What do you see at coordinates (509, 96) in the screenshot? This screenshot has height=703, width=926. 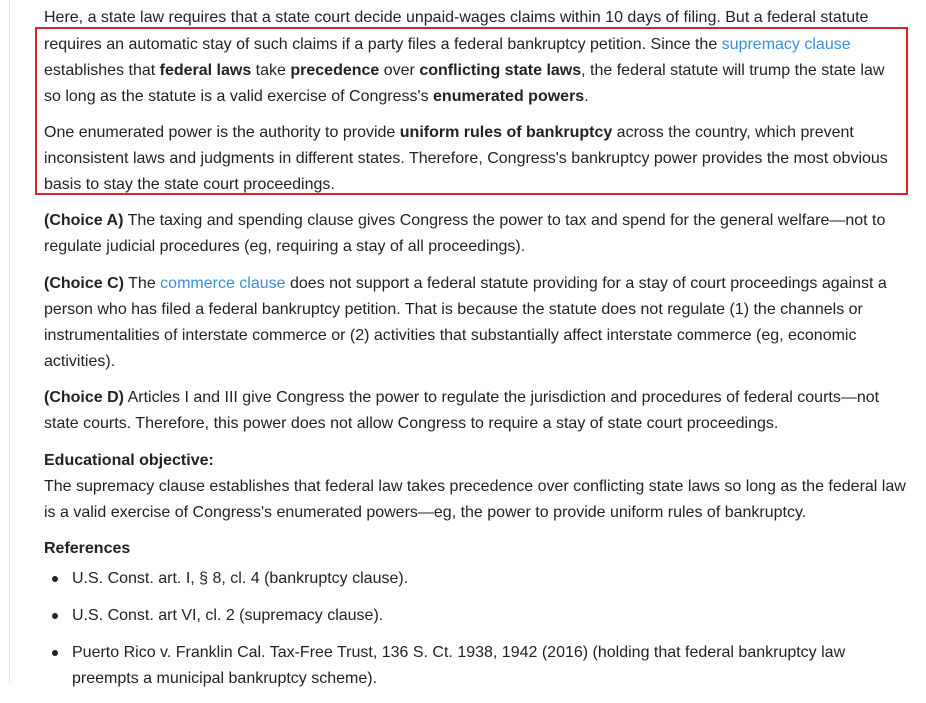 I see `bold-term: enumerated powers` at bounding box center [509, 96].